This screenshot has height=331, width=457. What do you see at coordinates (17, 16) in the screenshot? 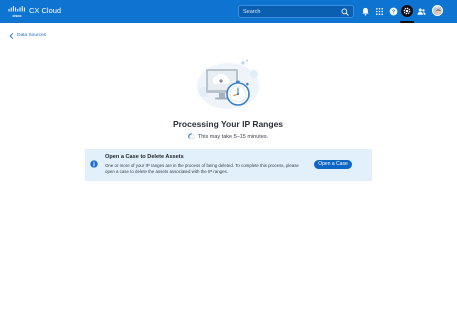
I see `svg-text: cisco` at bounding box center [17, 16].